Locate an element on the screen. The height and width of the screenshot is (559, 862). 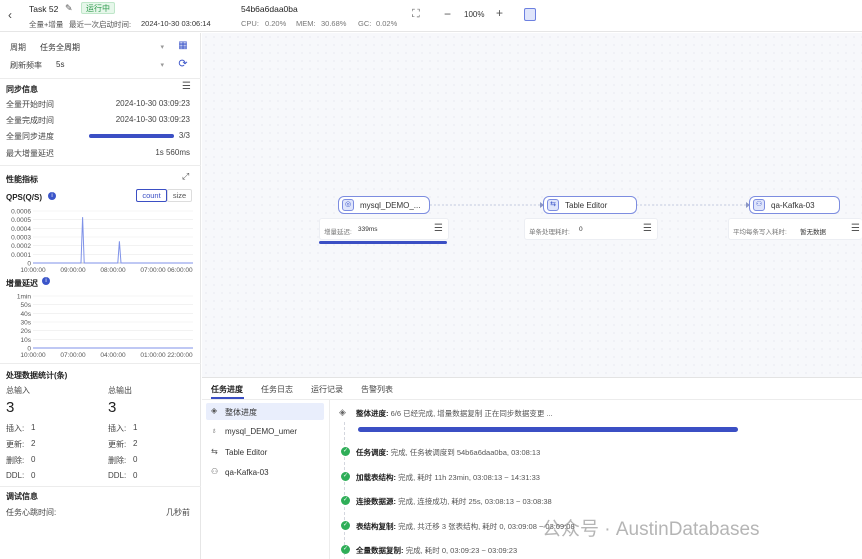
y-tick-label: 20s is located at coordinates (26, 331).